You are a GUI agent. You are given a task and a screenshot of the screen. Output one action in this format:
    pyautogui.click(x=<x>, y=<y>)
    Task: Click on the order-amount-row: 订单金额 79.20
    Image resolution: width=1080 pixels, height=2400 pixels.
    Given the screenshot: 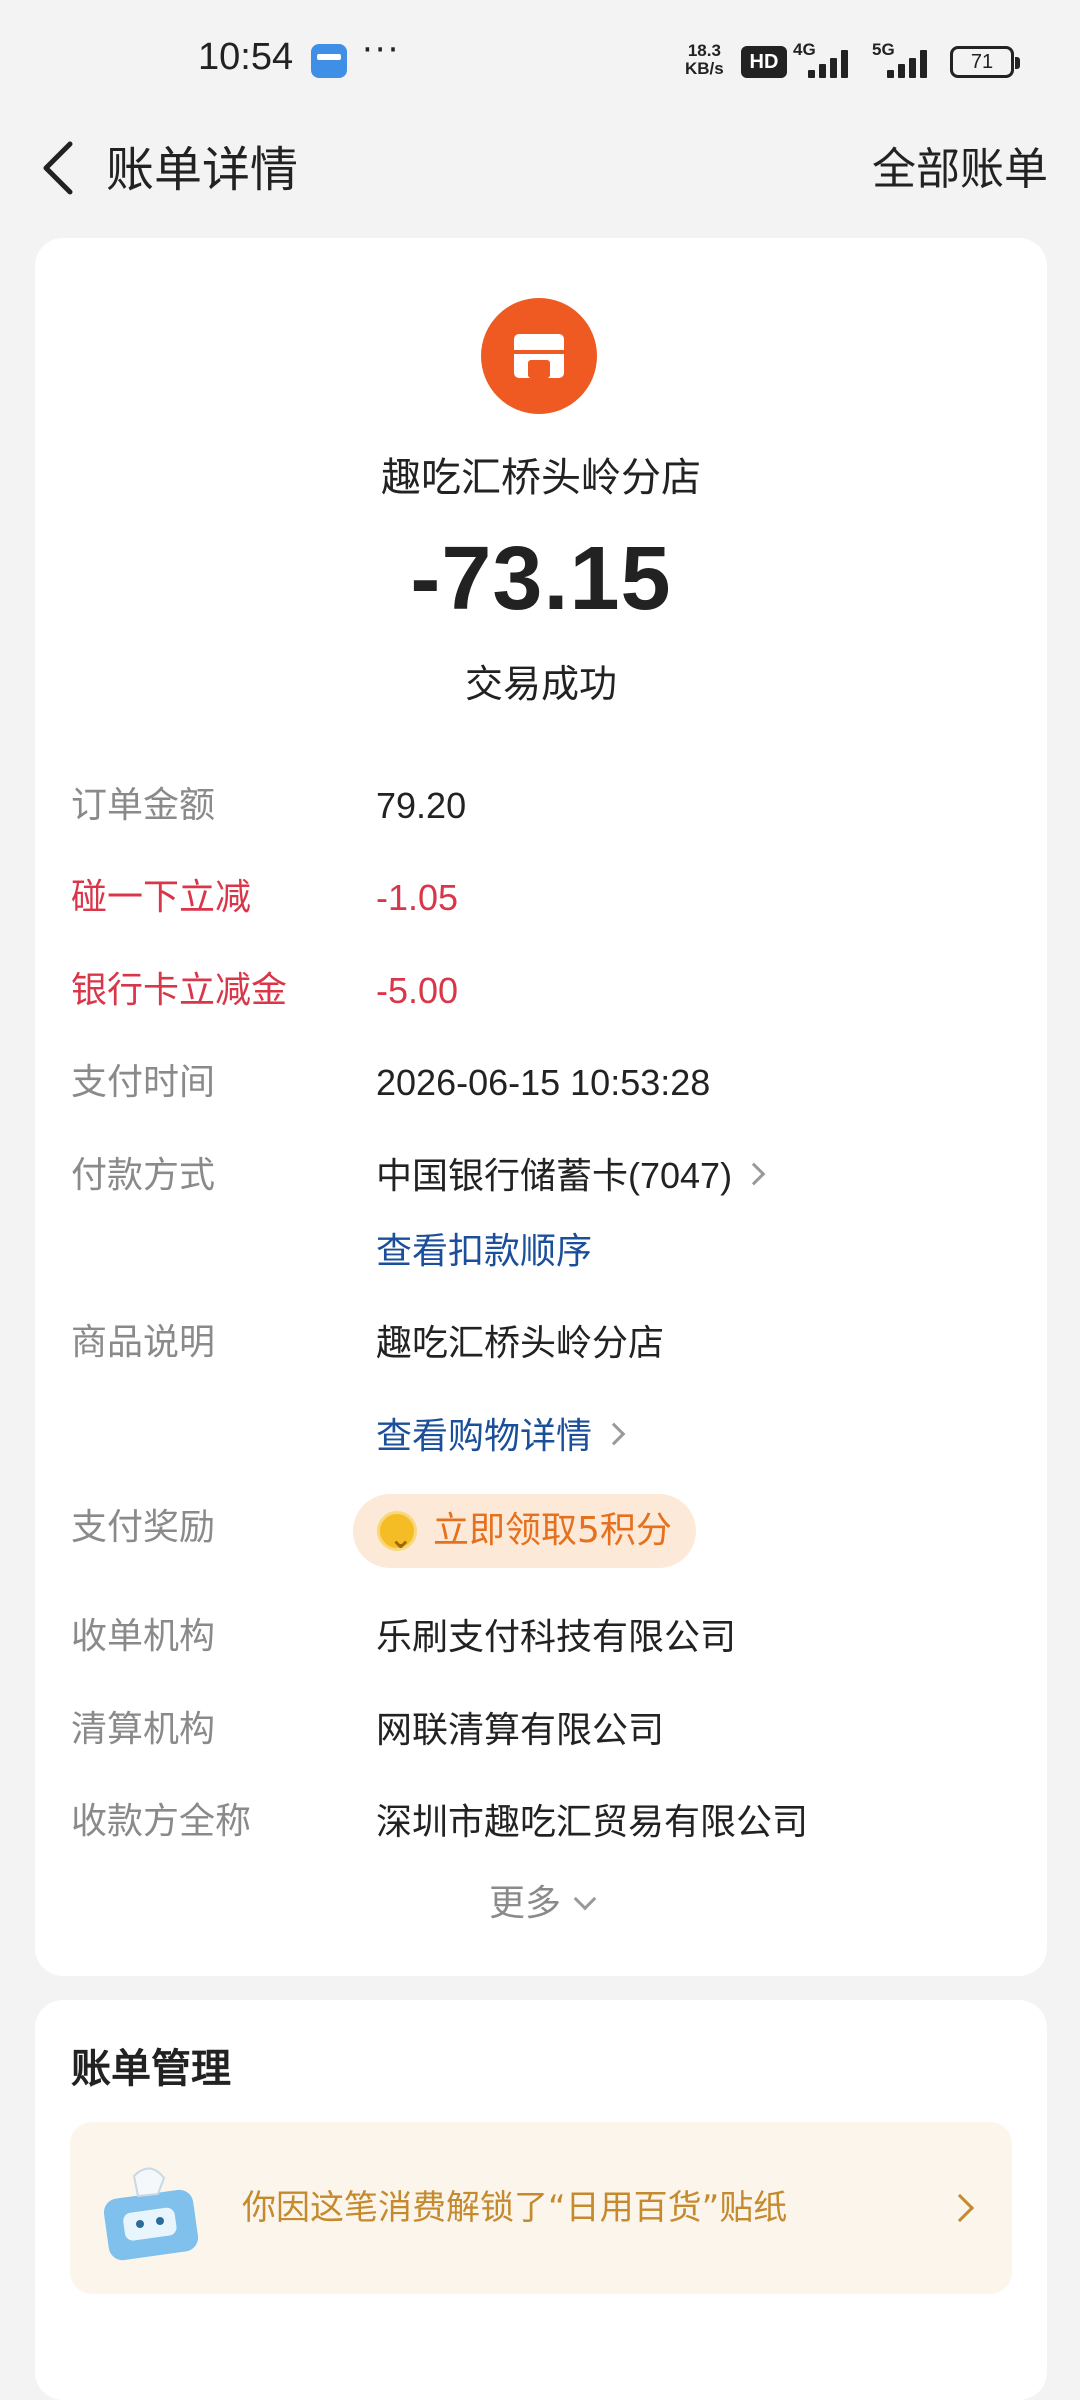 What is the action you would take?
    pyautogui.click(x=541, y=808)
    